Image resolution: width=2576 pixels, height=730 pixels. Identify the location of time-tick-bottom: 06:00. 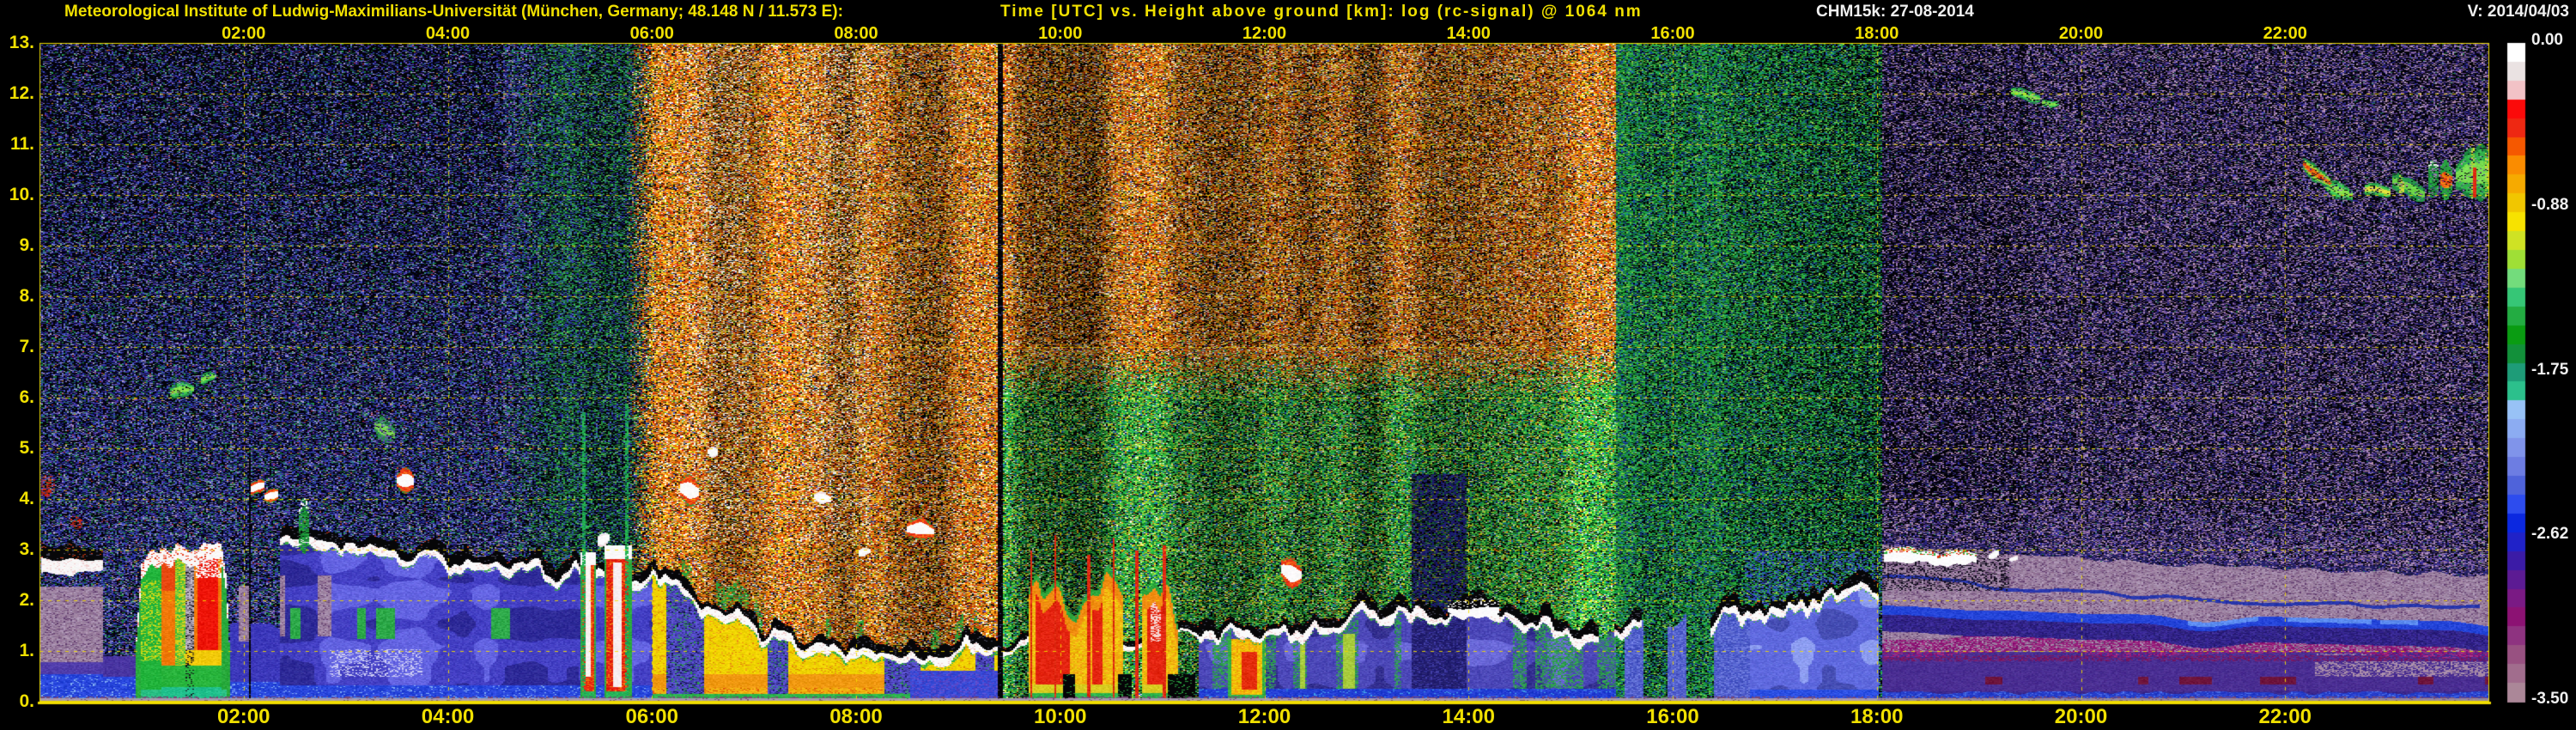
(651, 716).